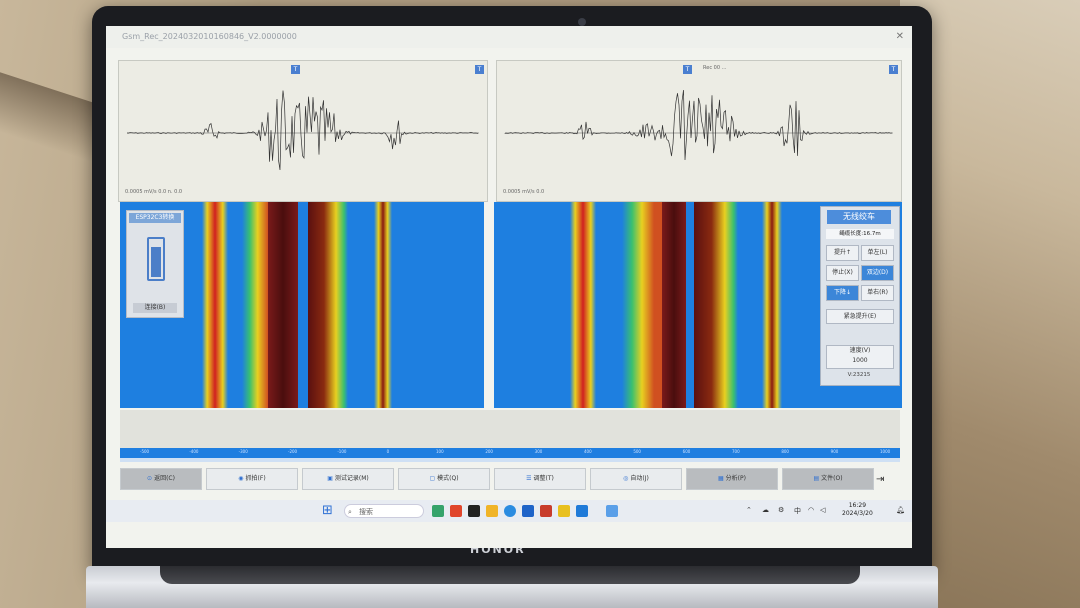 The width and height of the screenshot is (1080, 608). Describe the element at coordinates (444, 479) in the screenshot. I see `mode-button: ▢ 模式(Q)` at that location.